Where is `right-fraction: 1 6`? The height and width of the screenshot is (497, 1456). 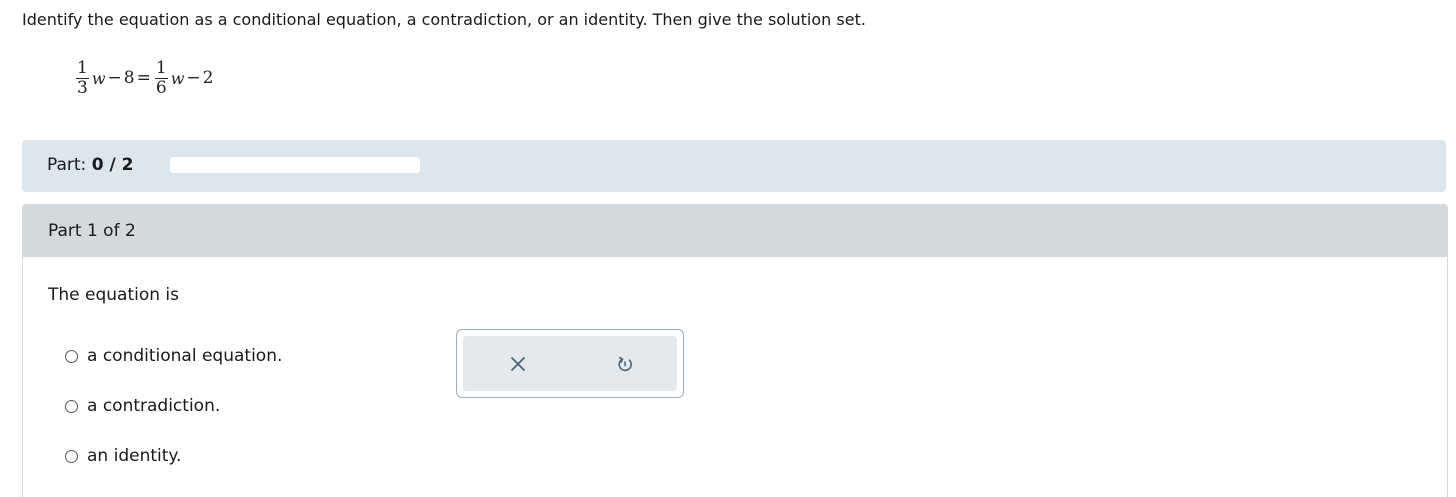 right-fraction: 1 6 is located at coordinates (161, 77).